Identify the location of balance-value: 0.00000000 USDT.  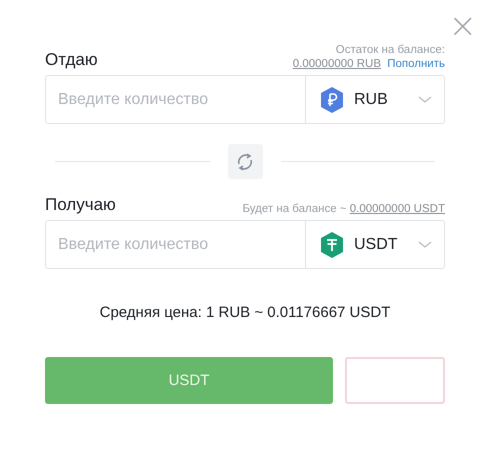
(397, 209).